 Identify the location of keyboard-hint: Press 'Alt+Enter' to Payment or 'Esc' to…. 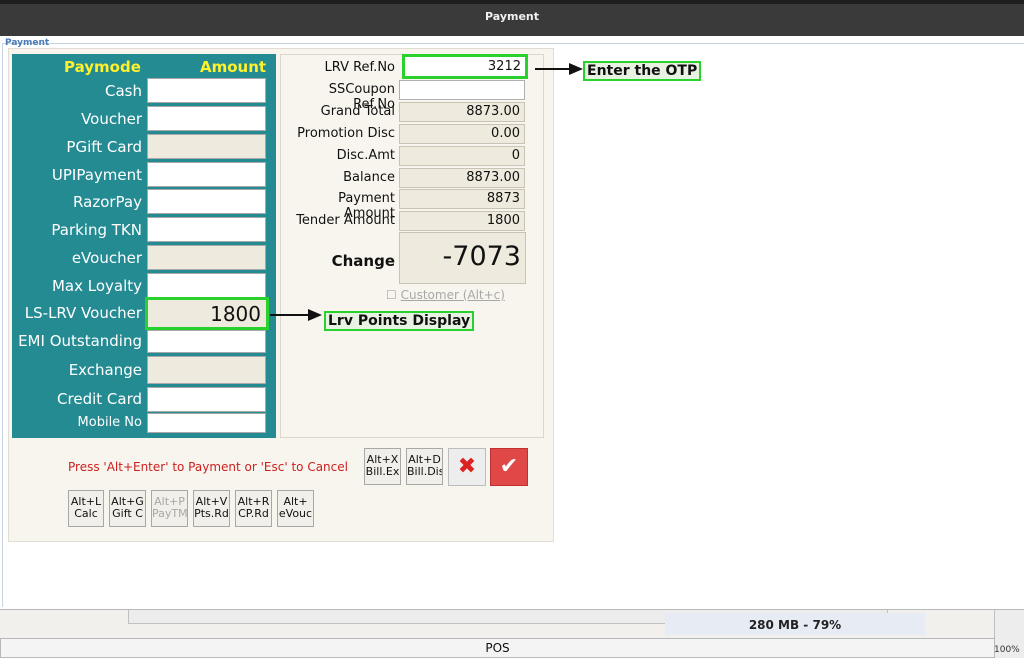
(208, 467).